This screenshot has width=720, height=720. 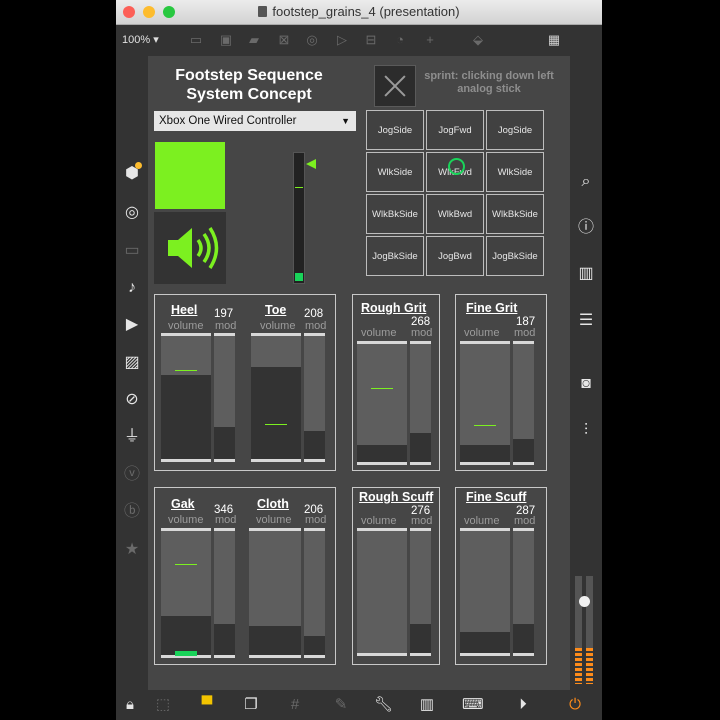 What do you see at coordinates (132, 288) in the screenshot?
I see `music-note-icon: ♪` at bounding box center [132, 288].